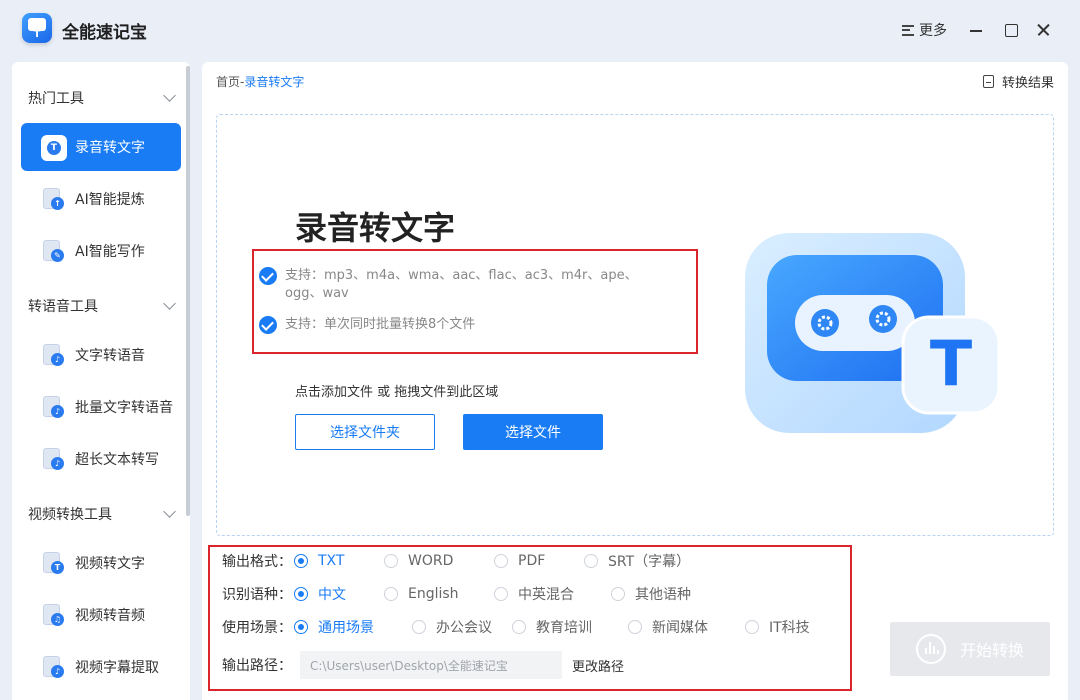  Describe the element at coordinates (110, 564) in the screenshot. I see `sidebar-item-label: 视频转文字` at that location.